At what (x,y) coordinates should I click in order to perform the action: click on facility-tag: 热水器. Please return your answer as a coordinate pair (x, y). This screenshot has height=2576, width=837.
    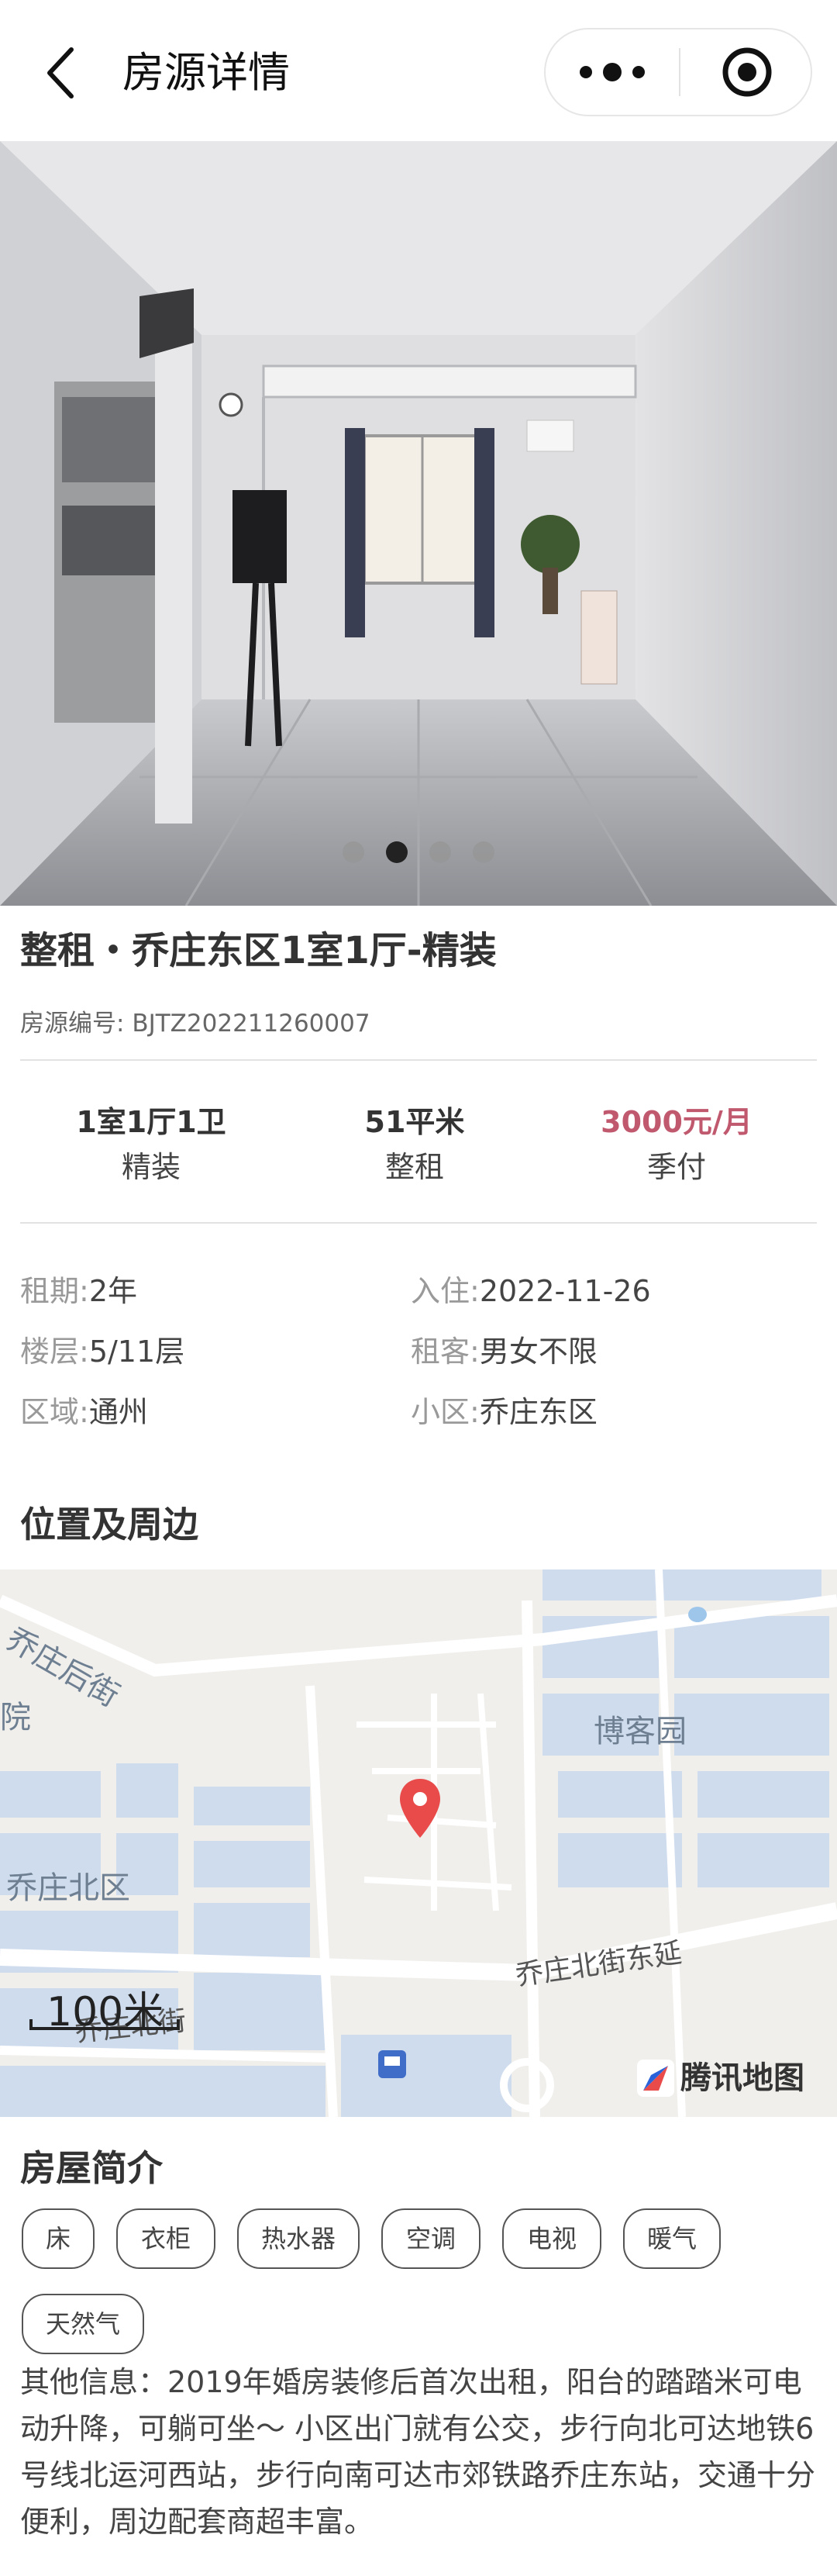
    Looking at the image, I should click on (298, 2238).